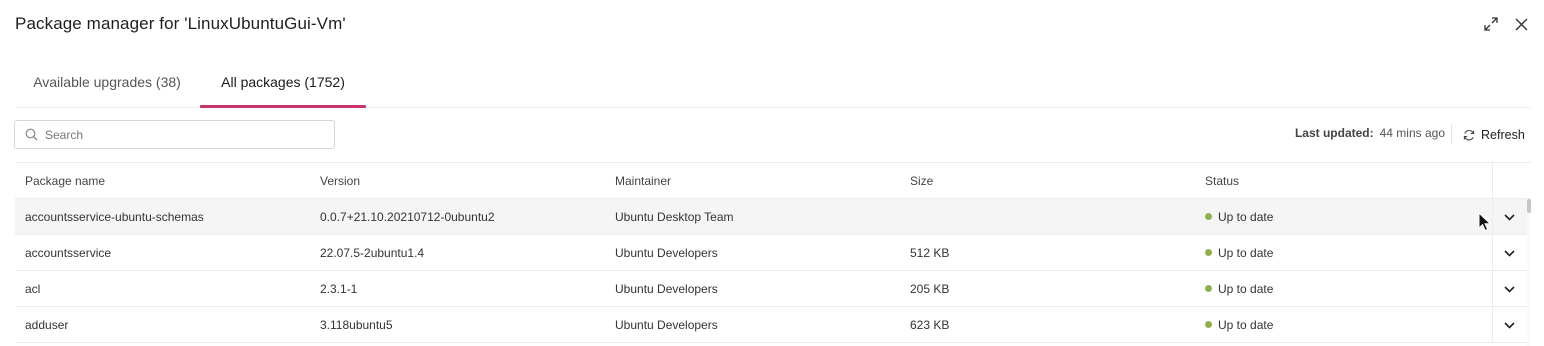  I want to click on expand-button, so click(1491, 24).